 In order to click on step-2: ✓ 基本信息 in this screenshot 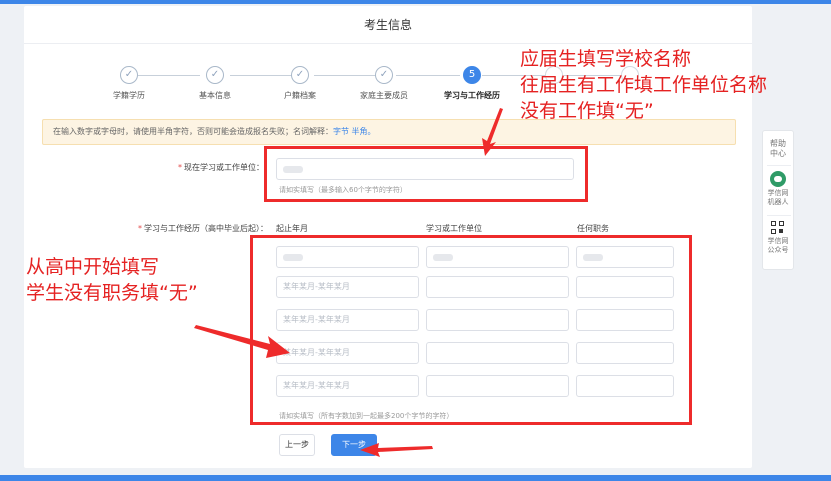, I will do `click(215, 83)`.